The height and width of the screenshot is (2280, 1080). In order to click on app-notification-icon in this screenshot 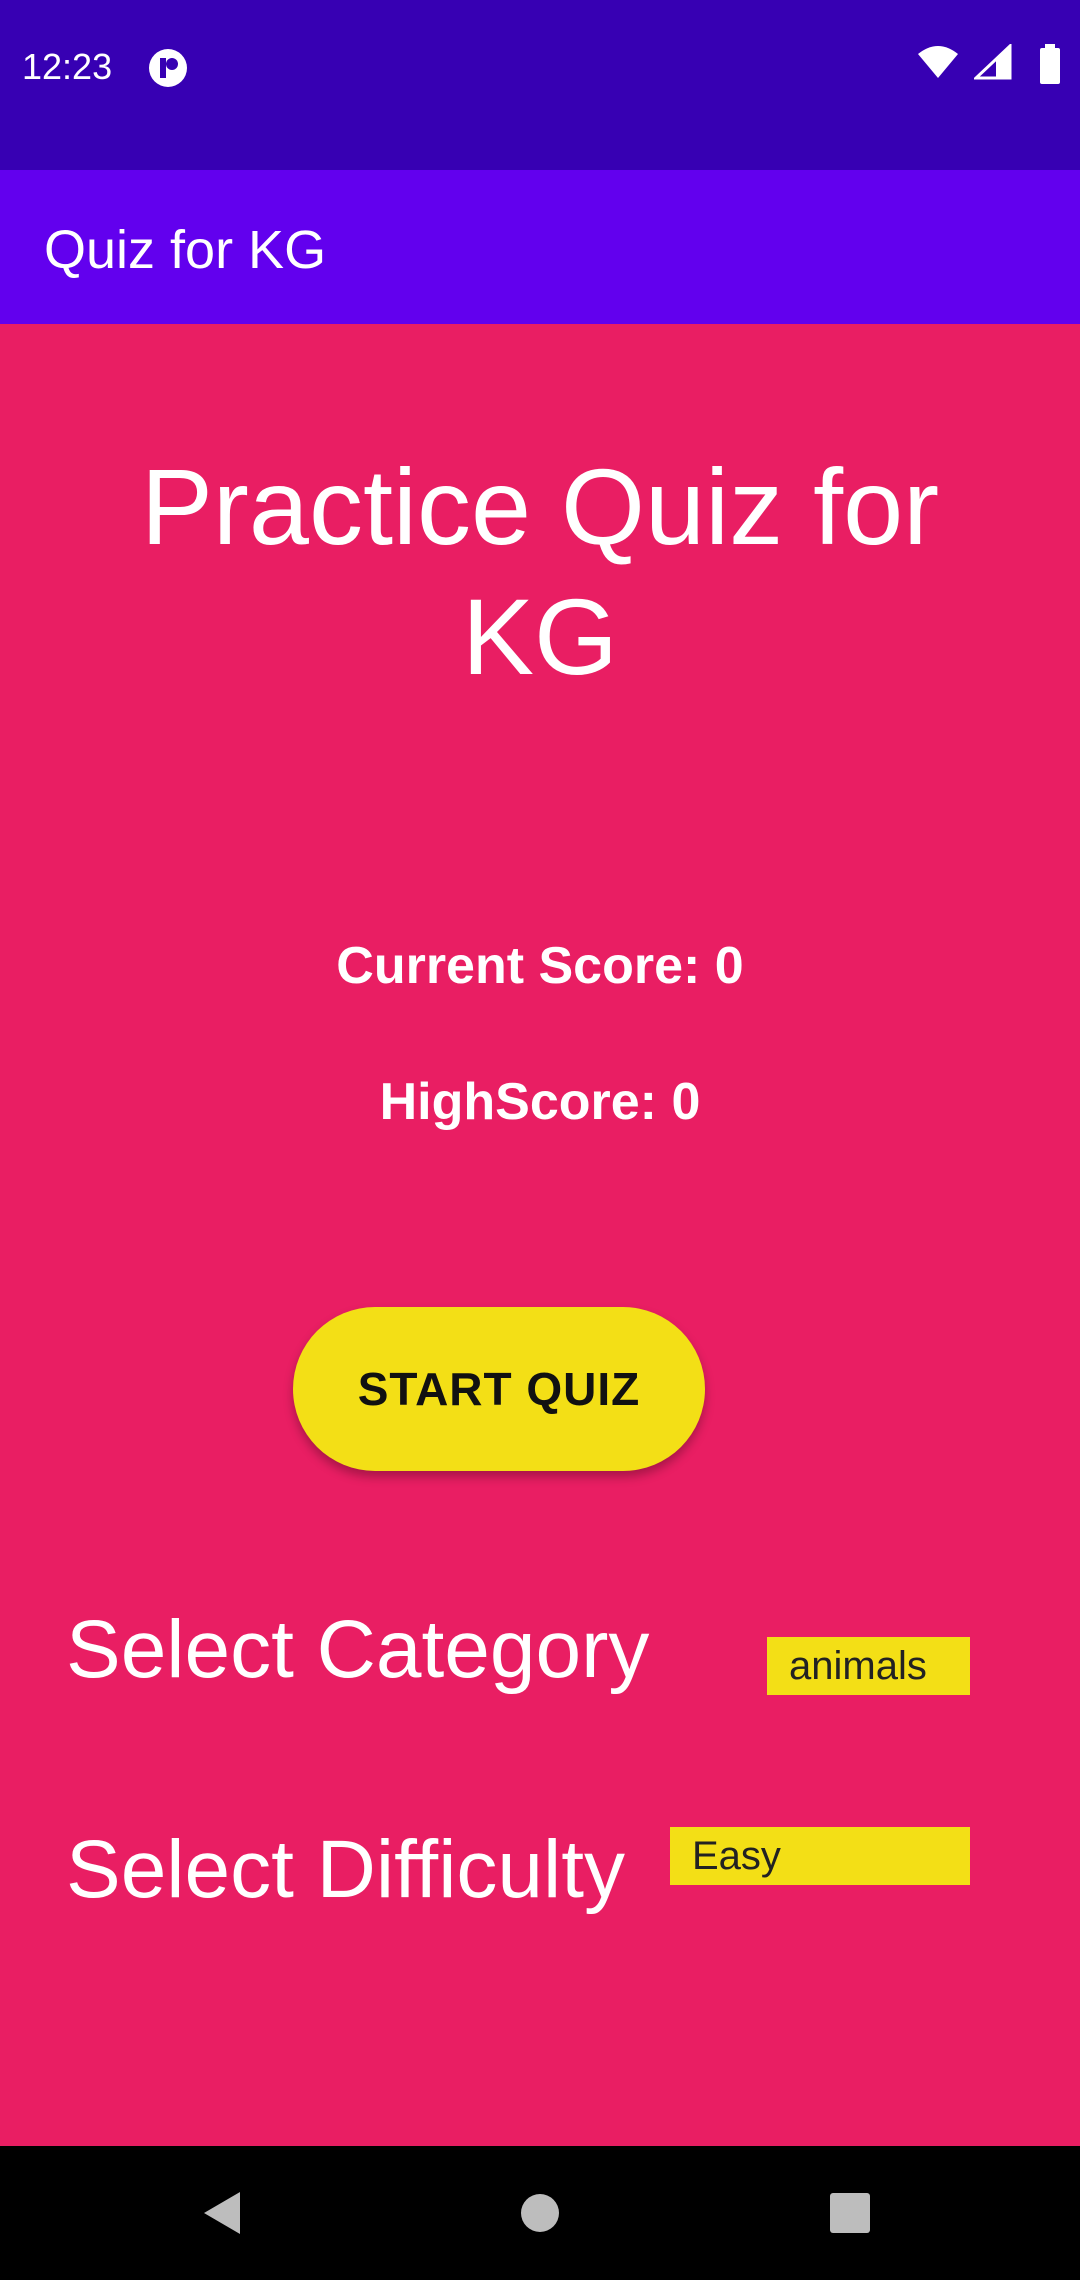, I will do `click(168, 68)`.